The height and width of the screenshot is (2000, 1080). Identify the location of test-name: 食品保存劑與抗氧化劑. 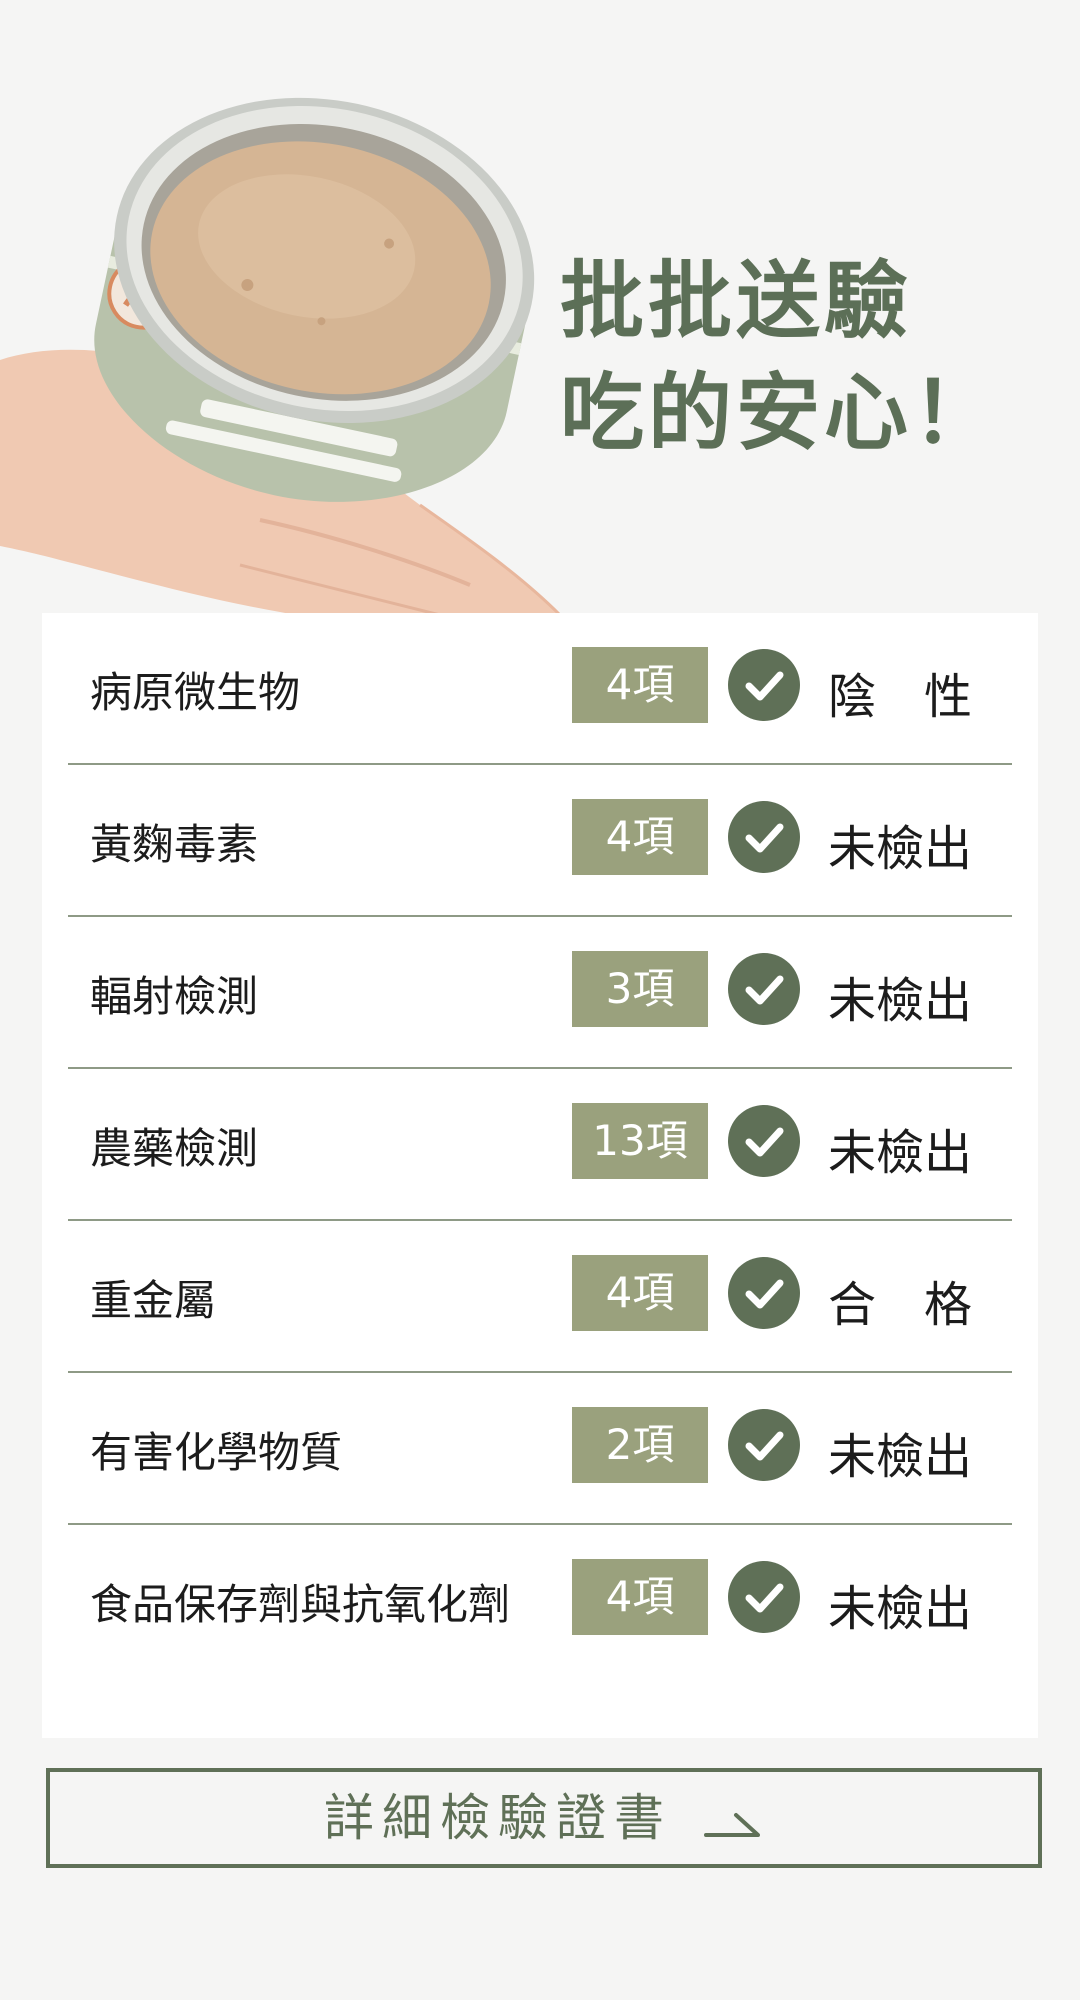
(300, 1604).